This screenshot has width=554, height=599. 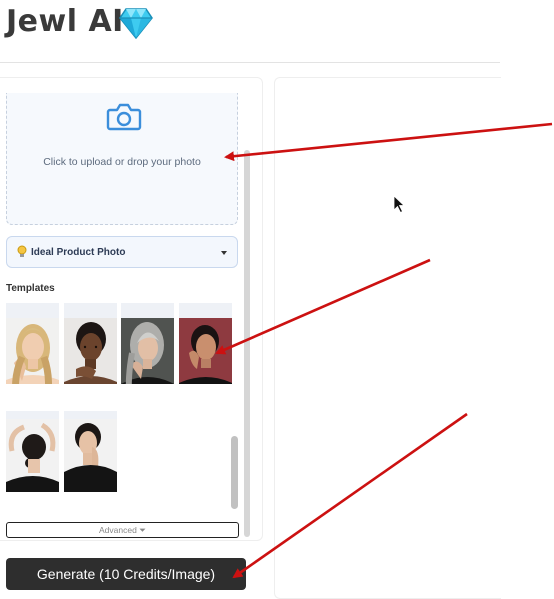 I want to click on templates-heading: Templates, so click(x=30, y=288).